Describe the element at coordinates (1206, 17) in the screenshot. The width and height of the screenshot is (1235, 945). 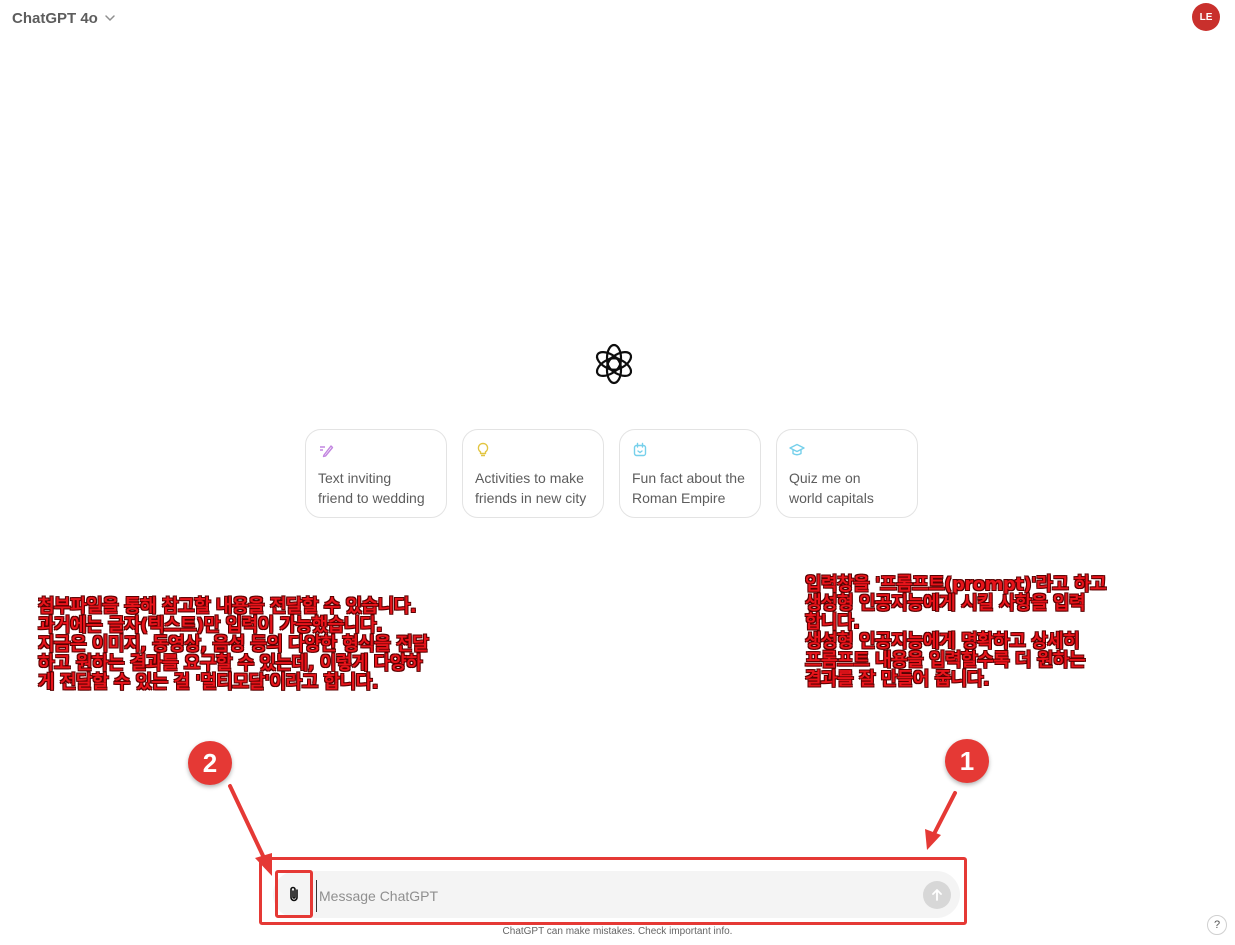
I see `avatar: LE` at that location.